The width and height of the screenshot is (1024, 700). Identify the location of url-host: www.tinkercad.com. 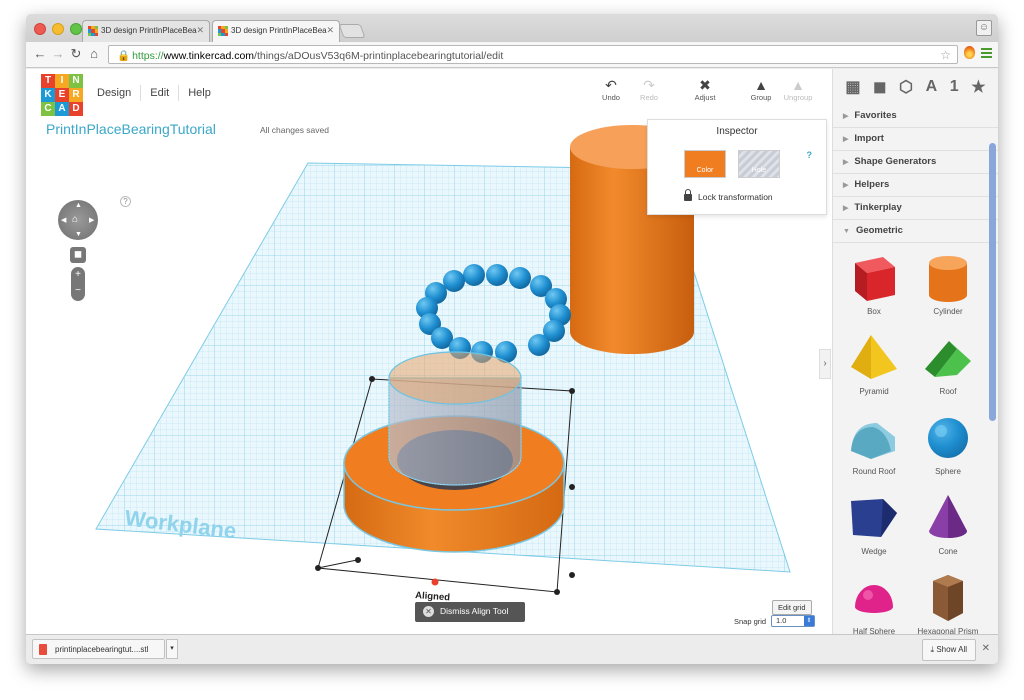
(209, 56).